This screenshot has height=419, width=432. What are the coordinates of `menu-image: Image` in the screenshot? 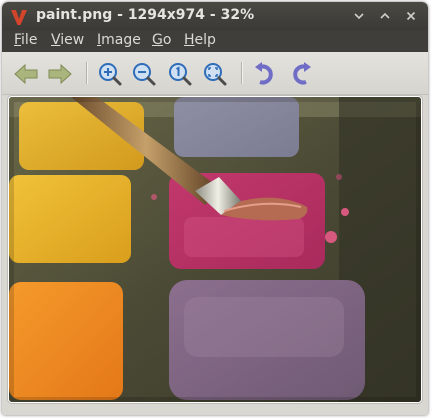 It's located at (119, 40).